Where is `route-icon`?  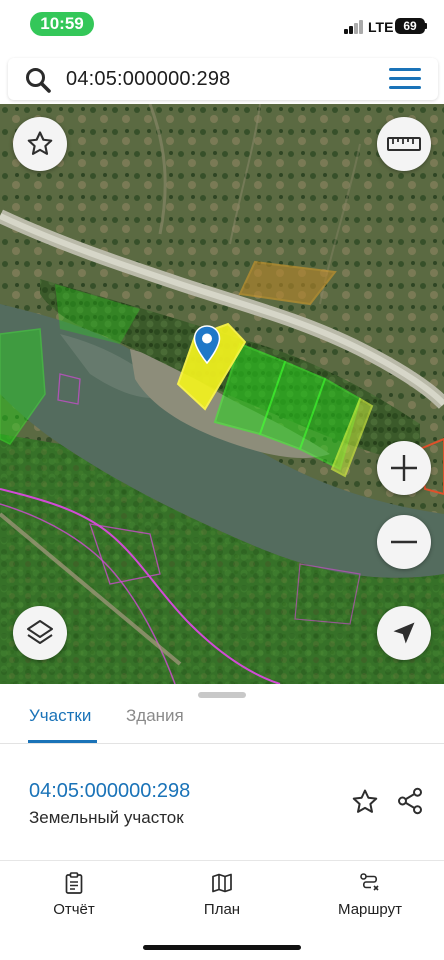
route-icon is located at coordinates (369, 882).